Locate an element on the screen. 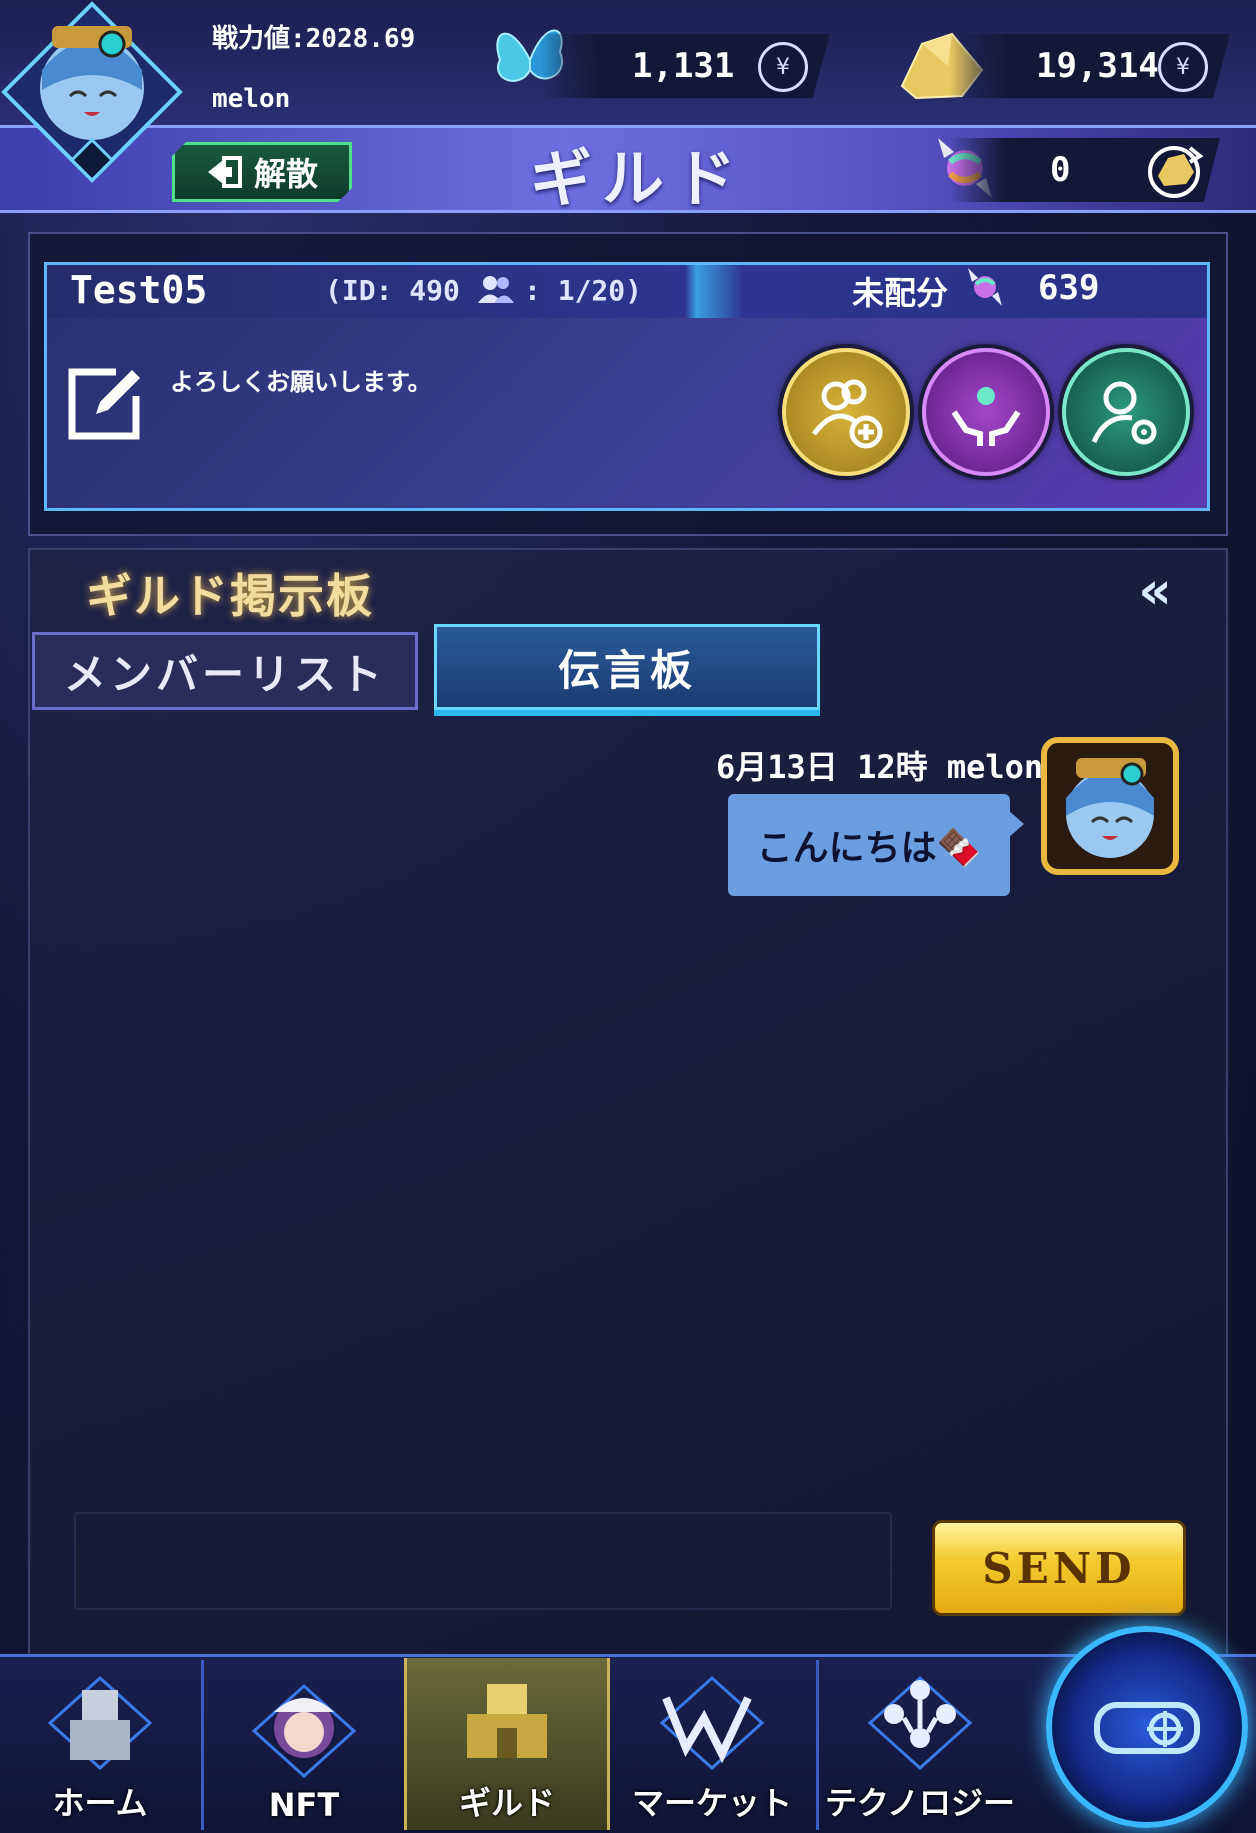 Image resolution: width=1256 pixels, height=1833 pixels. convert-icon is located at coordinates (1176, 171).